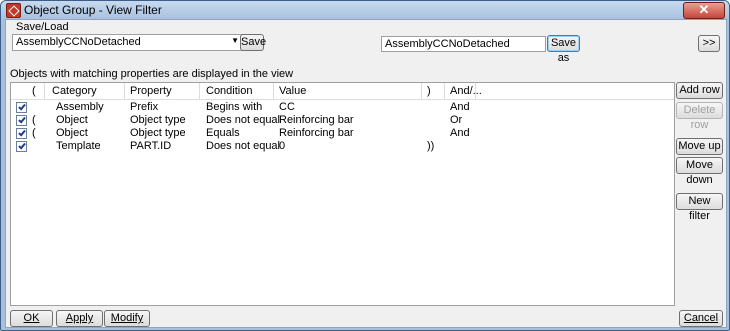 The height and width of the screenshot is (331, 730). Describe the element at coordinates (699, 171) in the screenshot. I see `move-down-button: Move down` at that location.